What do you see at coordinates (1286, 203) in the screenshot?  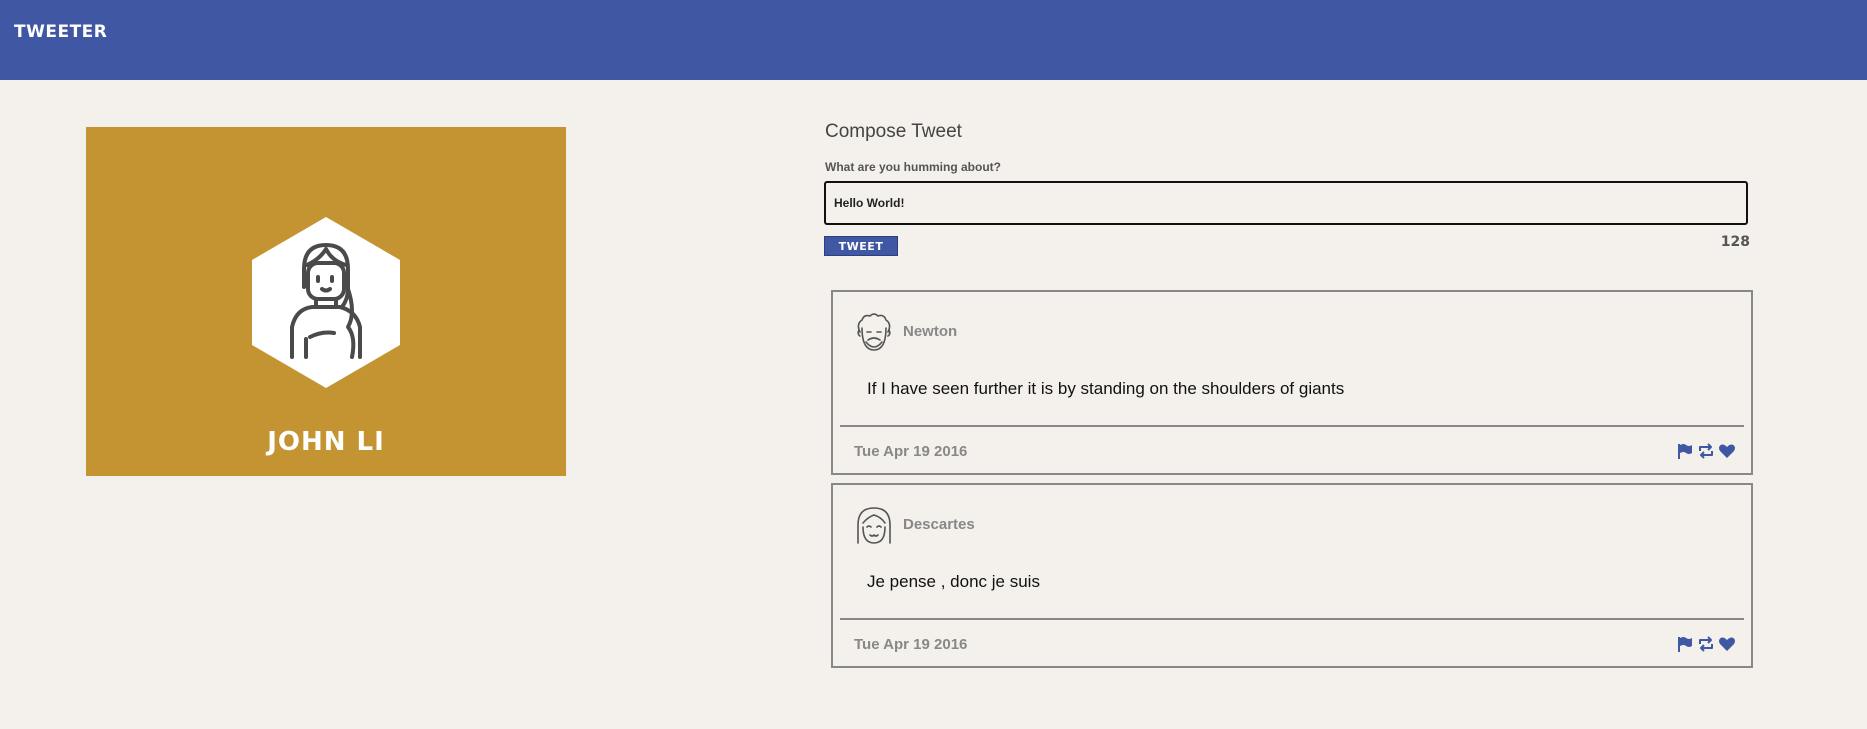 I see `tweet-input` at bounding box center [1286, 203].